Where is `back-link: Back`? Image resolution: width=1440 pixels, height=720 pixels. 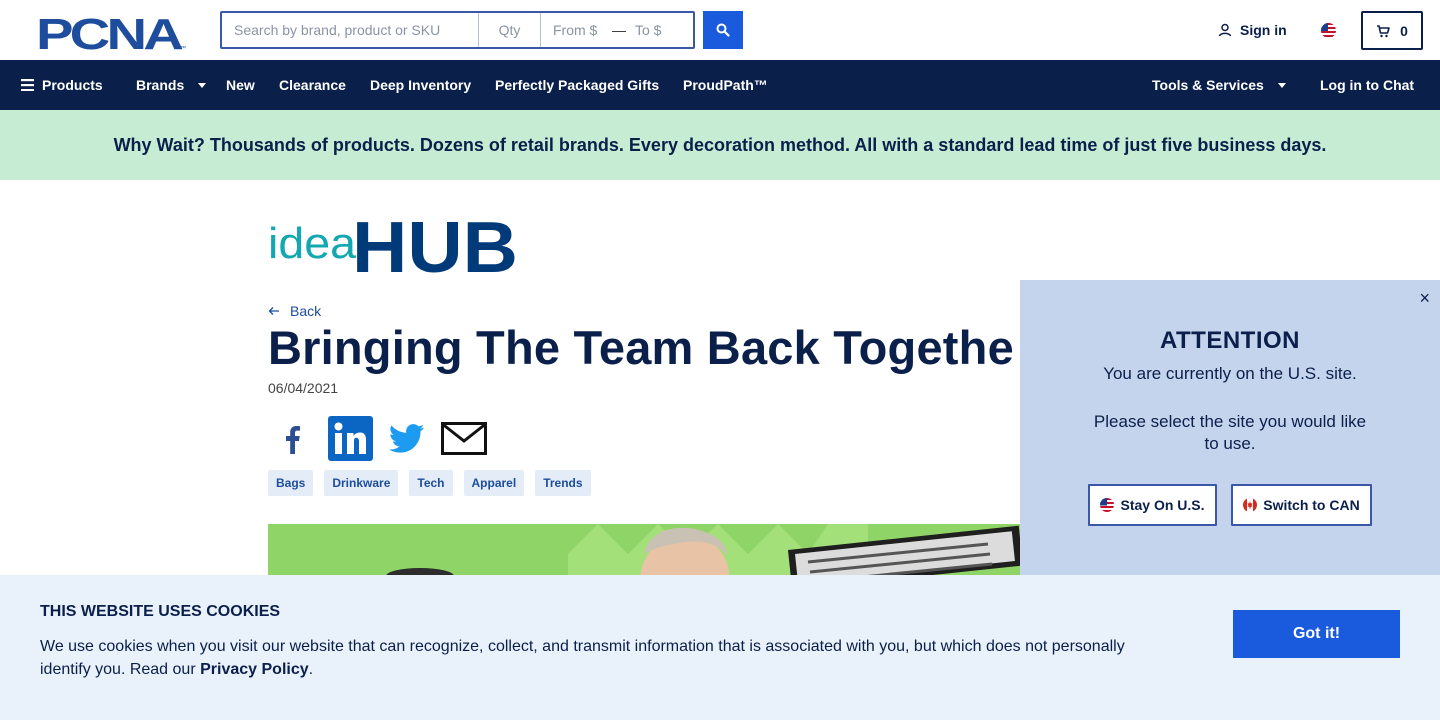 back-link: Back is located at coordinates (294, 311).